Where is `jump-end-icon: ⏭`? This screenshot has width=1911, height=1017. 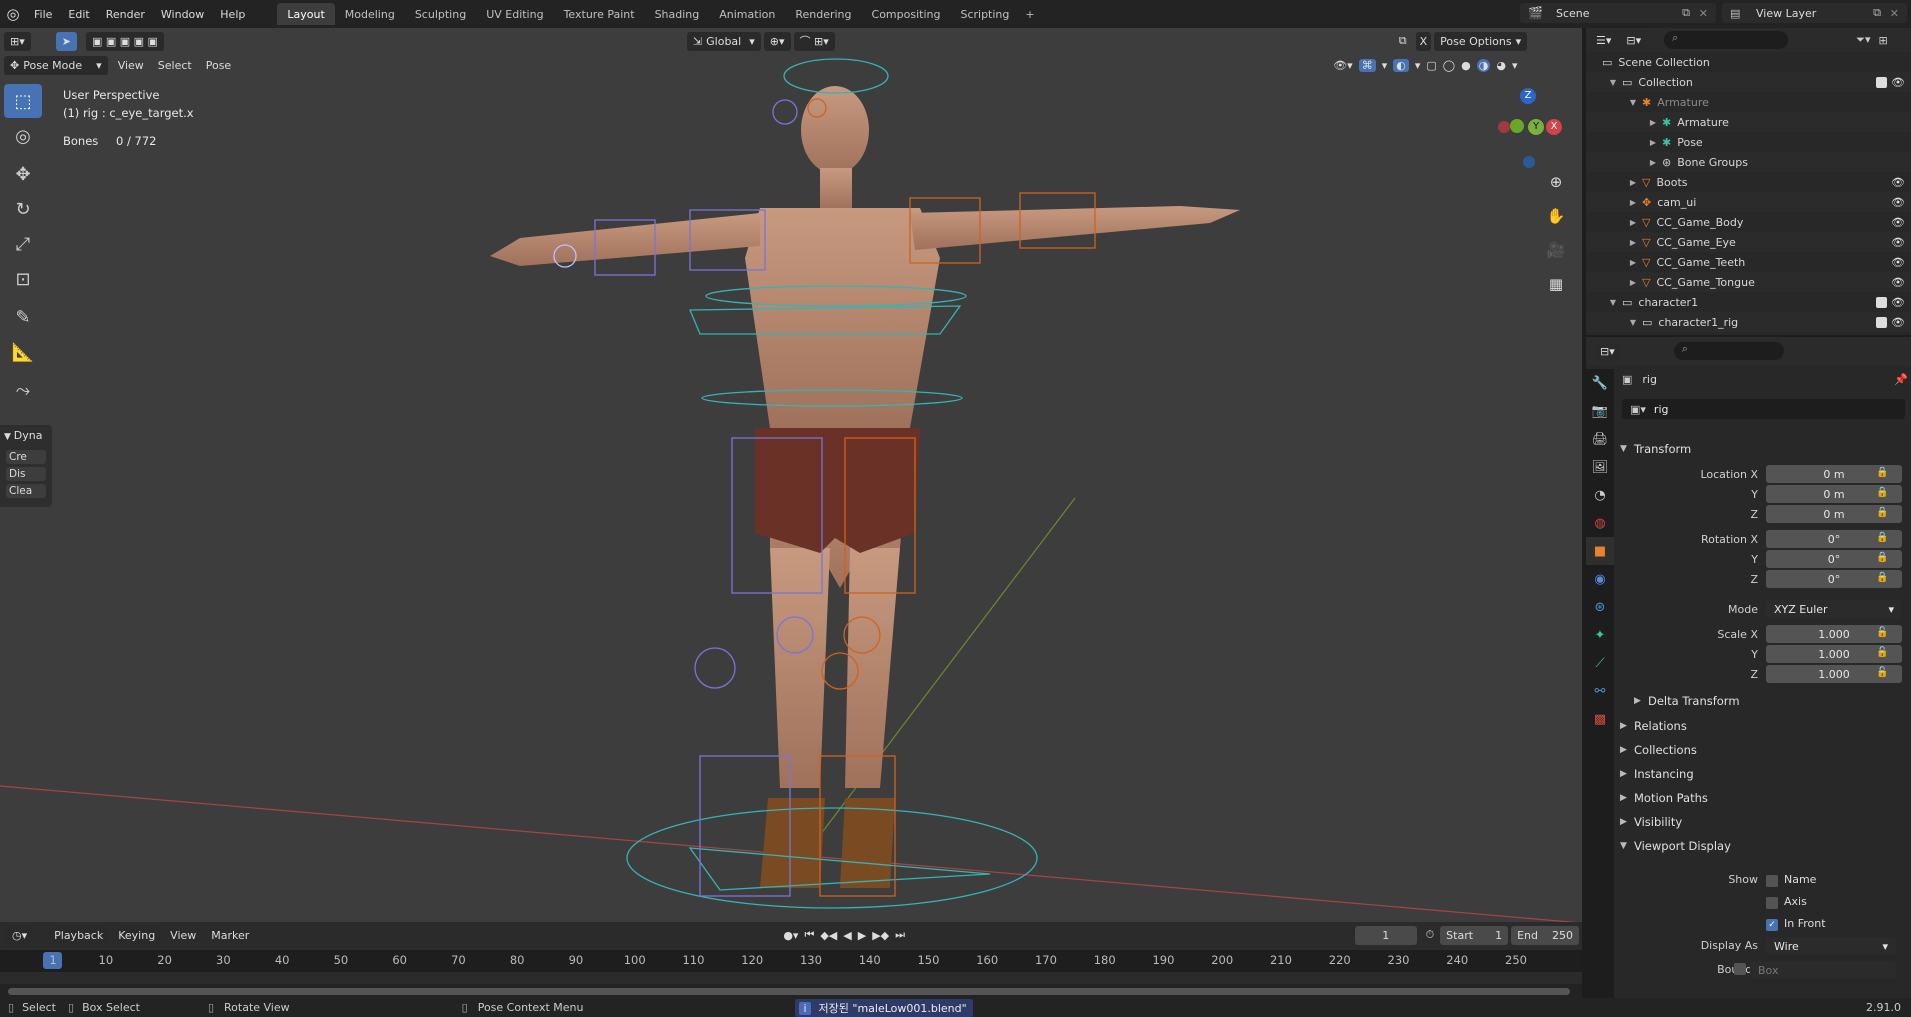
jump-end-icon: ⏭ is located at coordinates (900, 935).